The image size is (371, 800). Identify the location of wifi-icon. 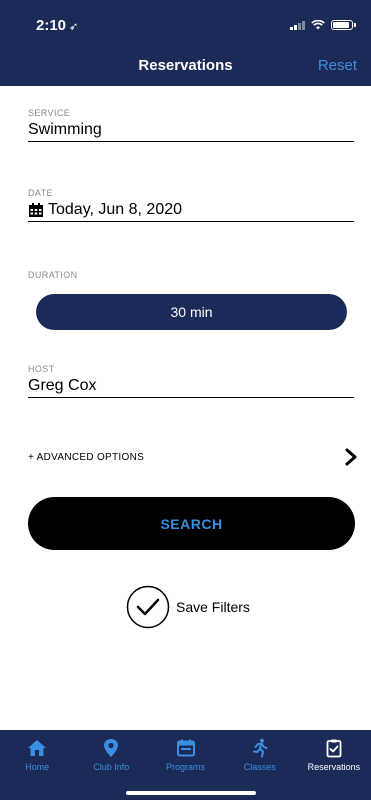
(318, 25).